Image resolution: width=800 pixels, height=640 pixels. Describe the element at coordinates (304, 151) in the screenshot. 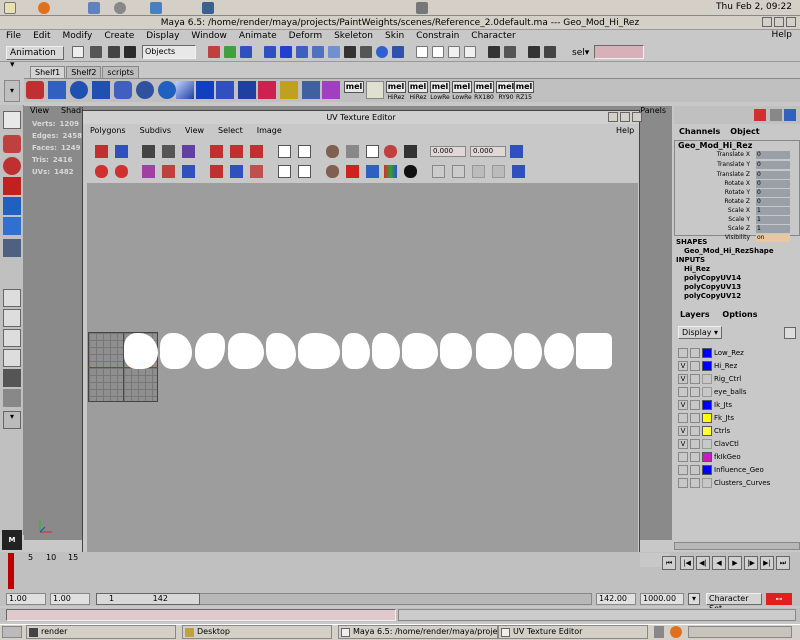

I see `uv-layout-icon` at that location.